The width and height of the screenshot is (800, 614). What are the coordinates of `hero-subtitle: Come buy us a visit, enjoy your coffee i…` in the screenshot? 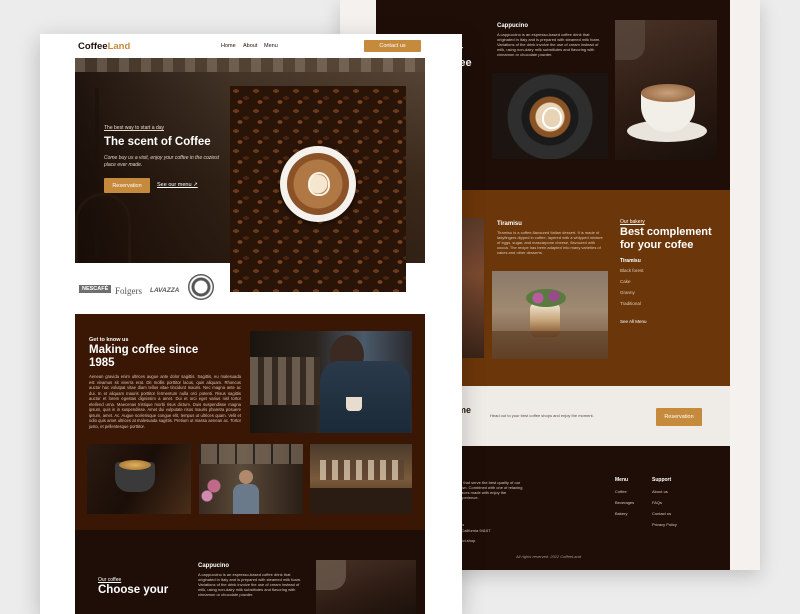 It's located at (162, 161).